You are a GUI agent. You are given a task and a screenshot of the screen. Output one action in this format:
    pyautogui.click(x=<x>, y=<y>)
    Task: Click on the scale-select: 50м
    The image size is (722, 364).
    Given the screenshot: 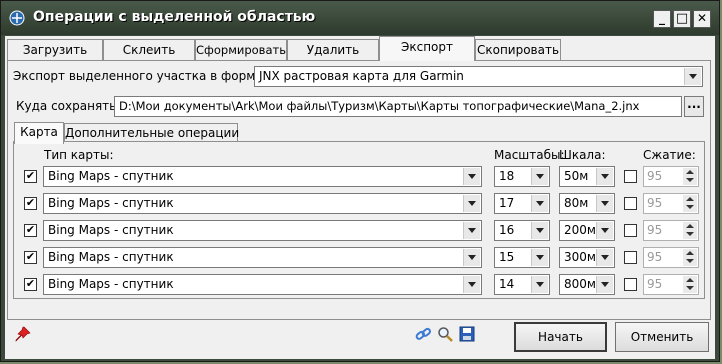 What is the action you would take?
    pyautogui.click(x=587, y=176)
    